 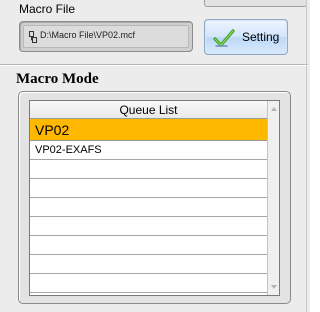 What do you see at coordinates (148, 130) in the screenshot?
I see `queue-list-item: VP02` at bounding box center [148, 130].